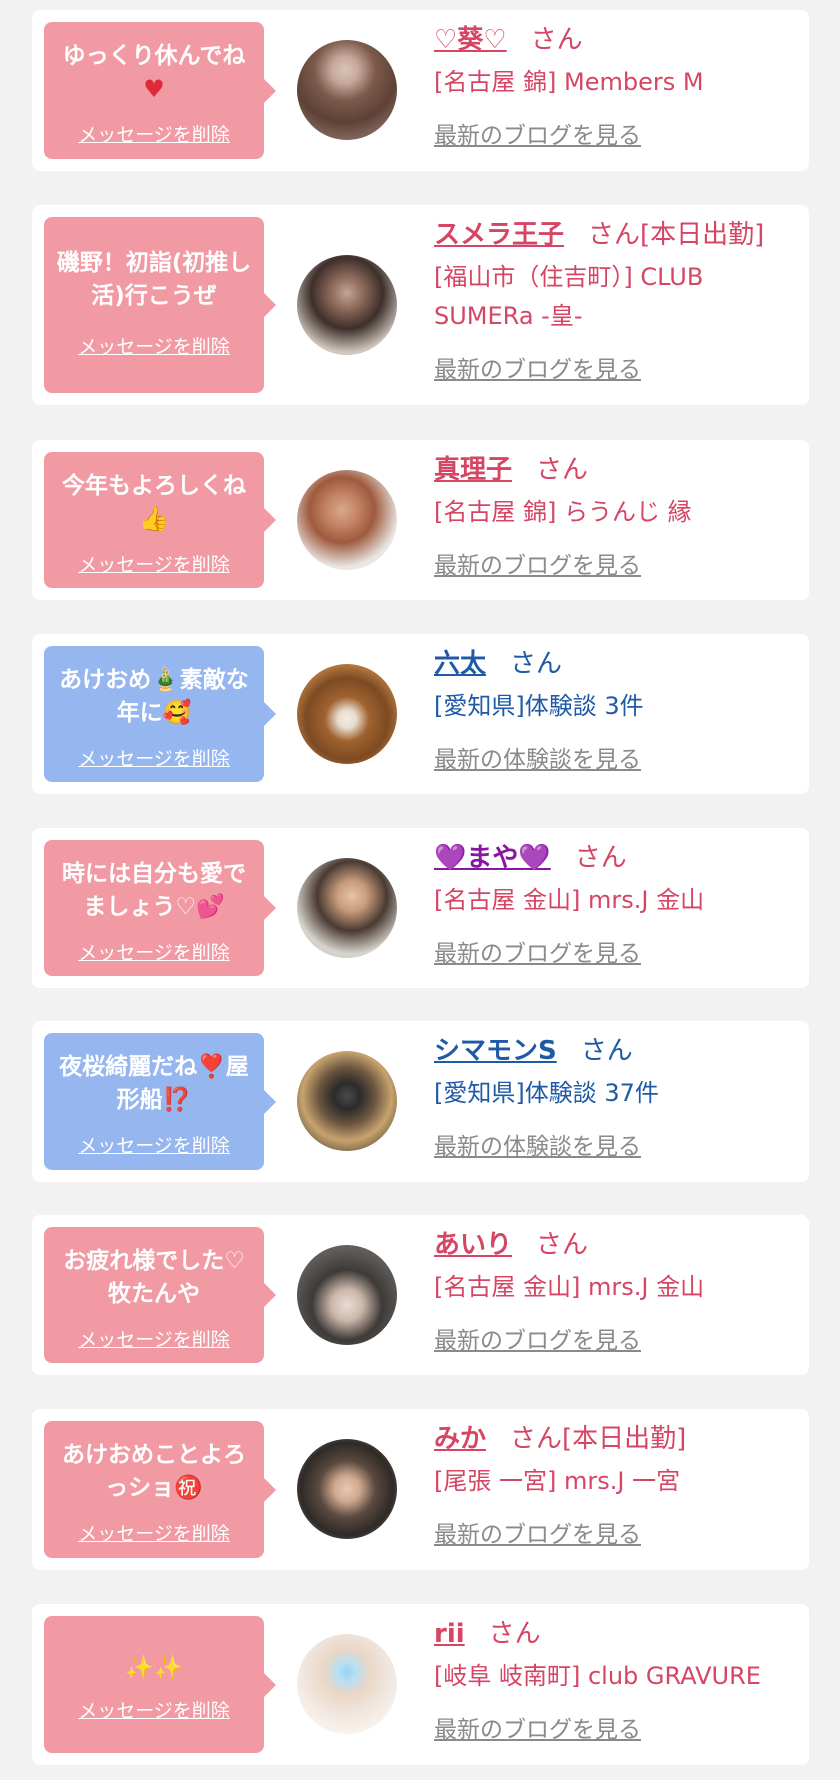  I want to click on message-bubble: ゆっくり休んでね ♥ メッセージを削除, so click(160, 90).